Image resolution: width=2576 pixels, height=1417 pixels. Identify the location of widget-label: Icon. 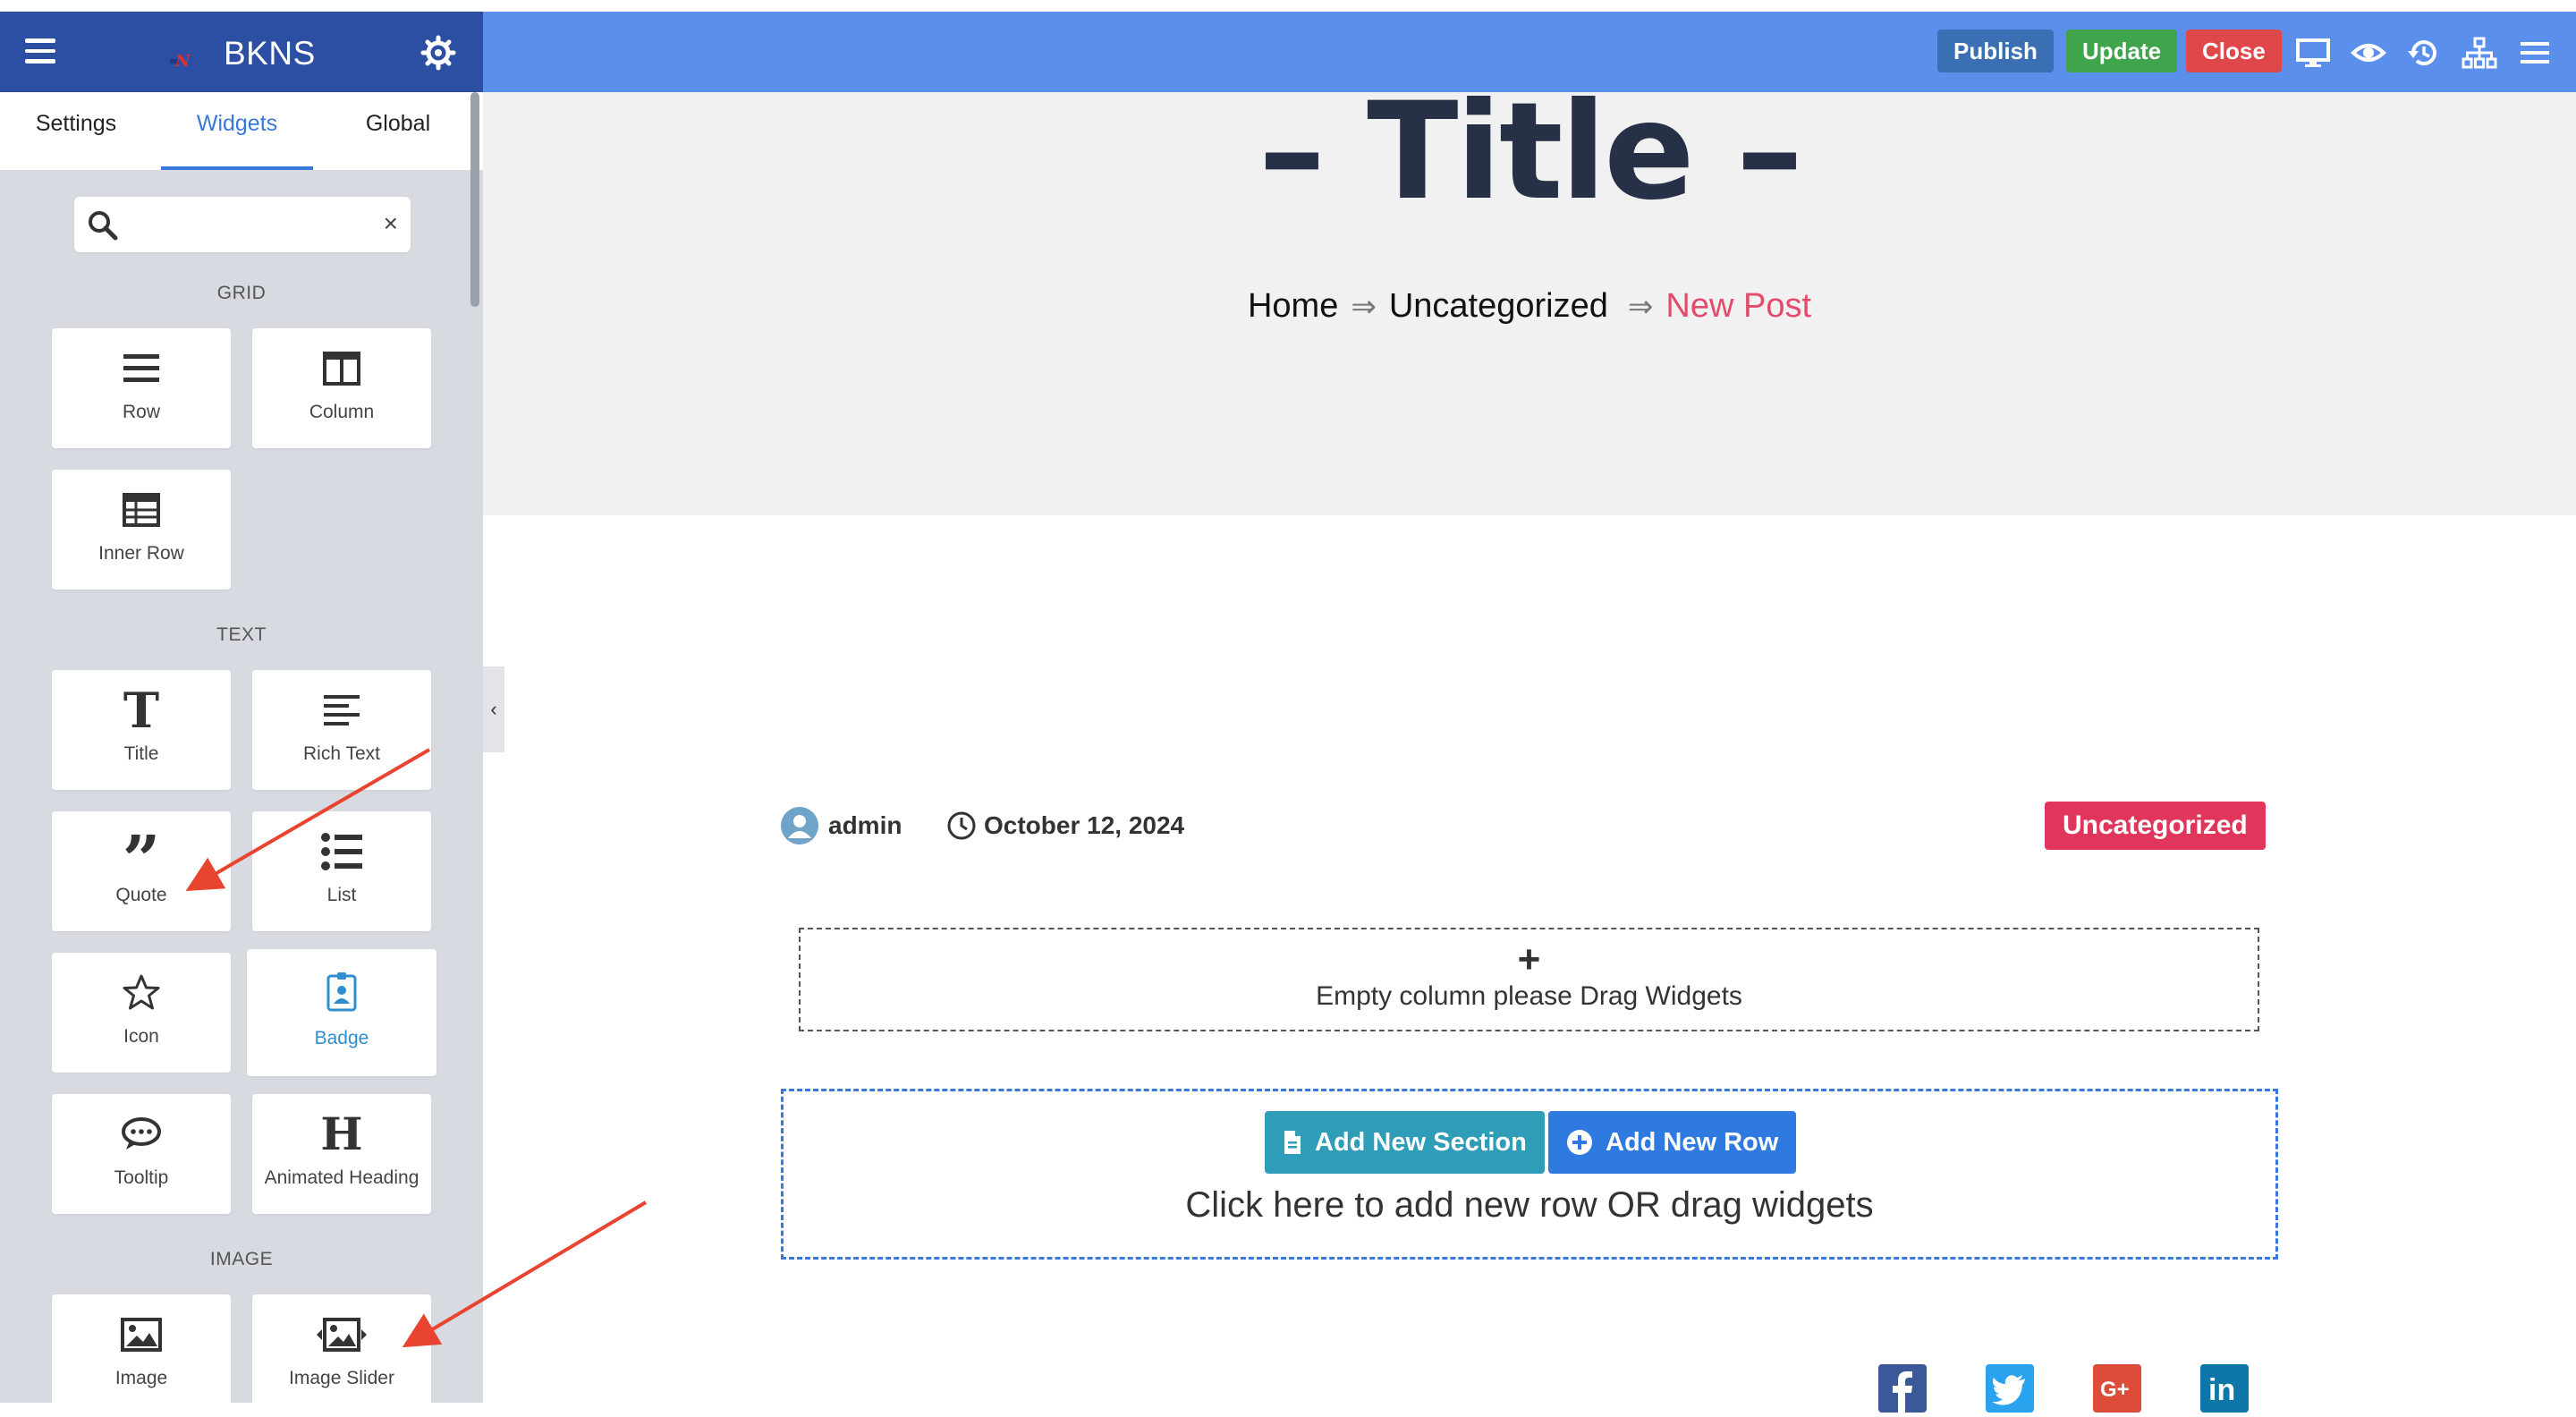
(141, 1036).